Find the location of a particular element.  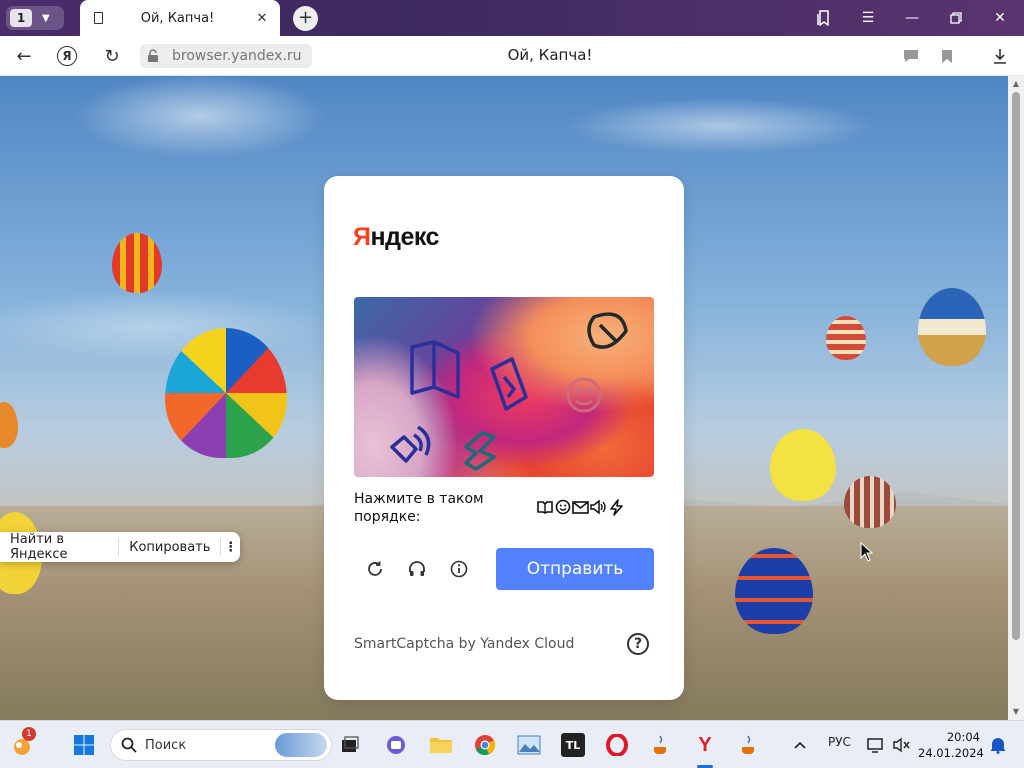

photos-icon is located at coordinates (529, 745).